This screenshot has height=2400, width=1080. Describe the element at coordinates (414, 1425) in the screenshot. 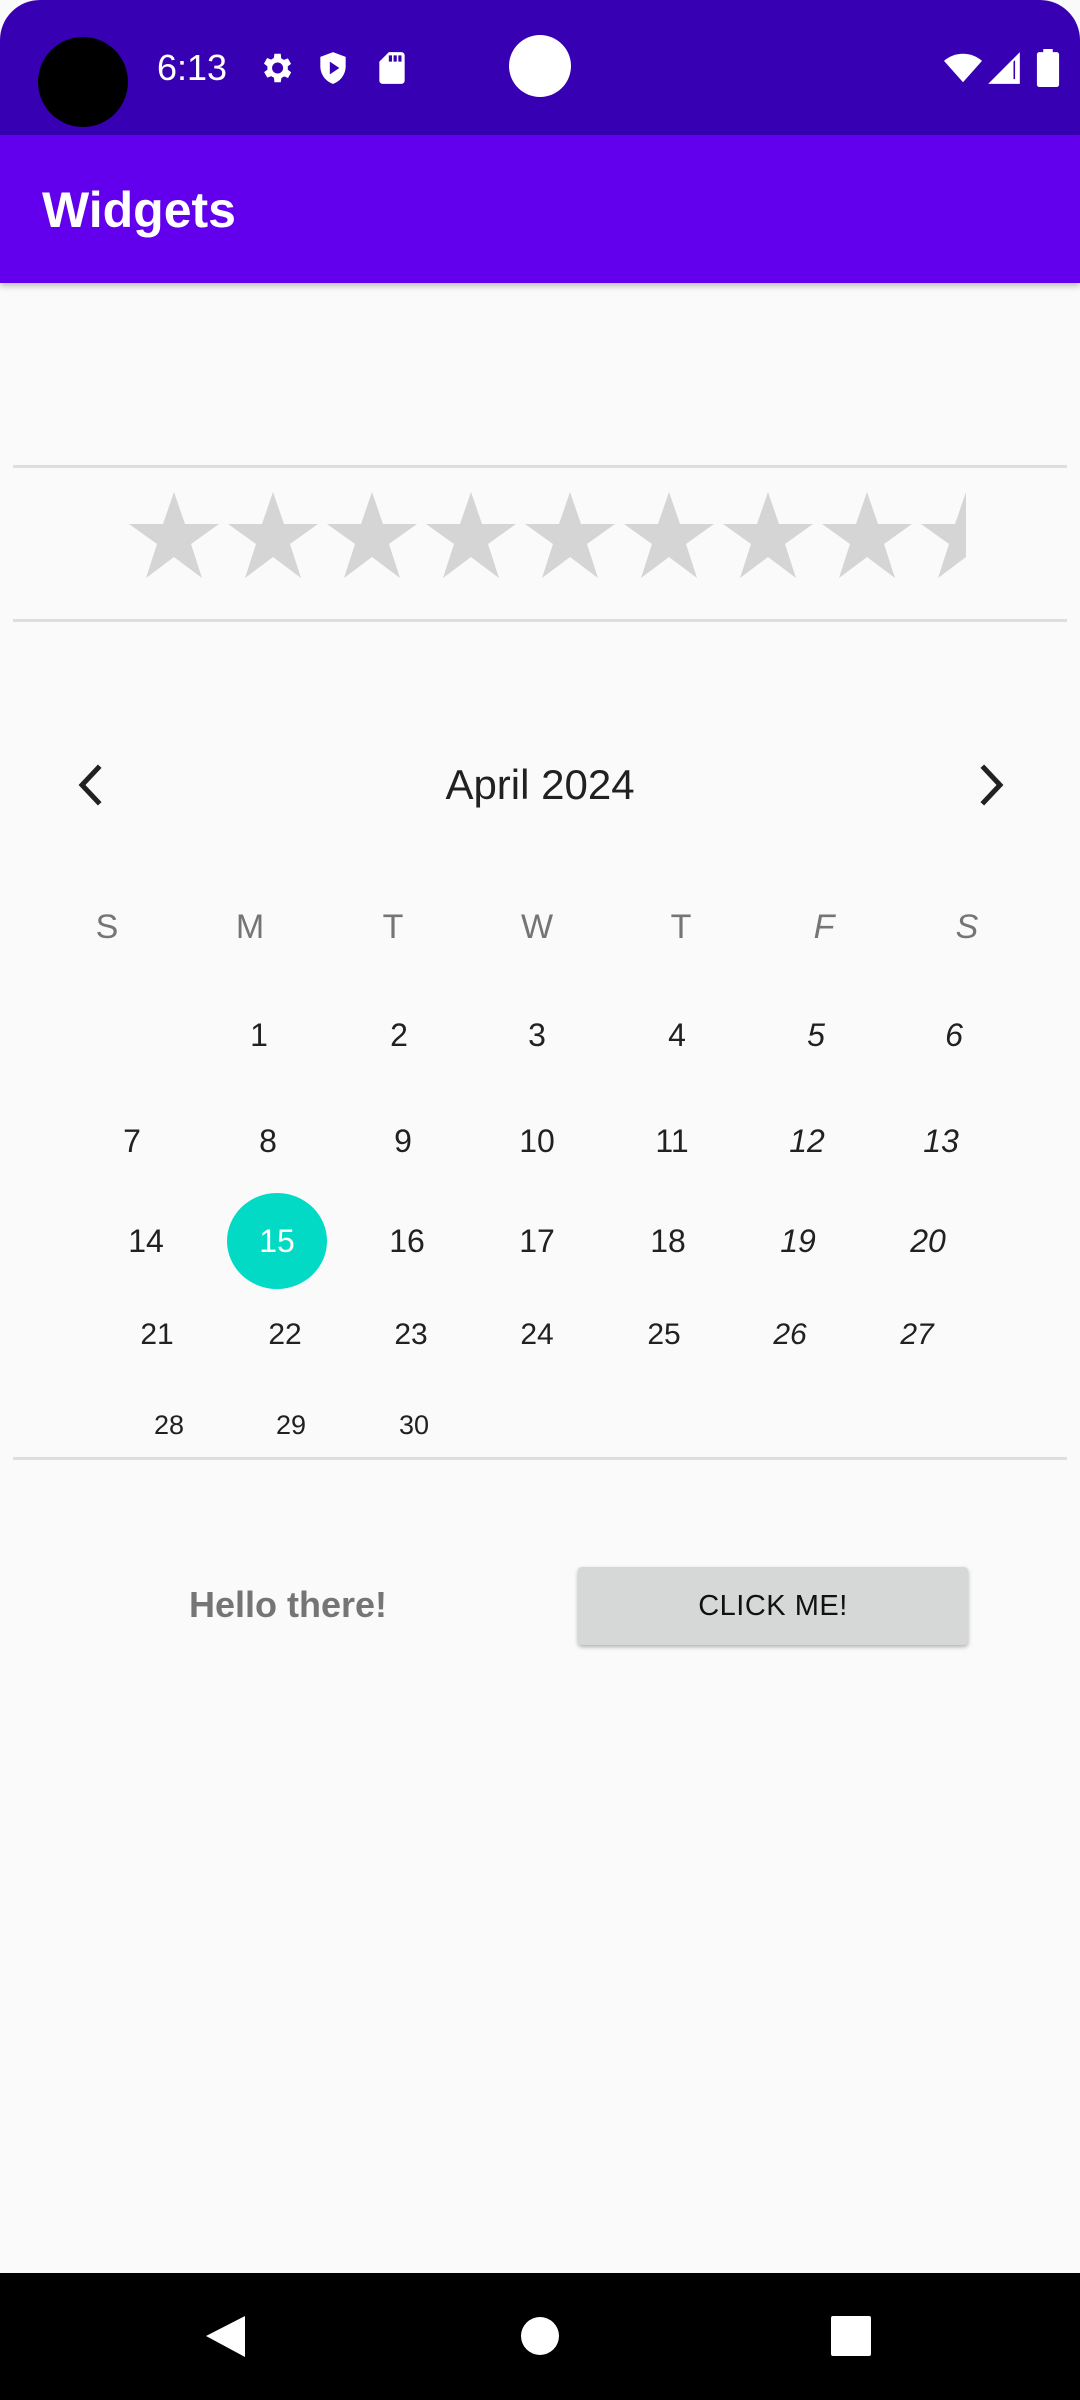

I see `calendar-day: 30` at that location.